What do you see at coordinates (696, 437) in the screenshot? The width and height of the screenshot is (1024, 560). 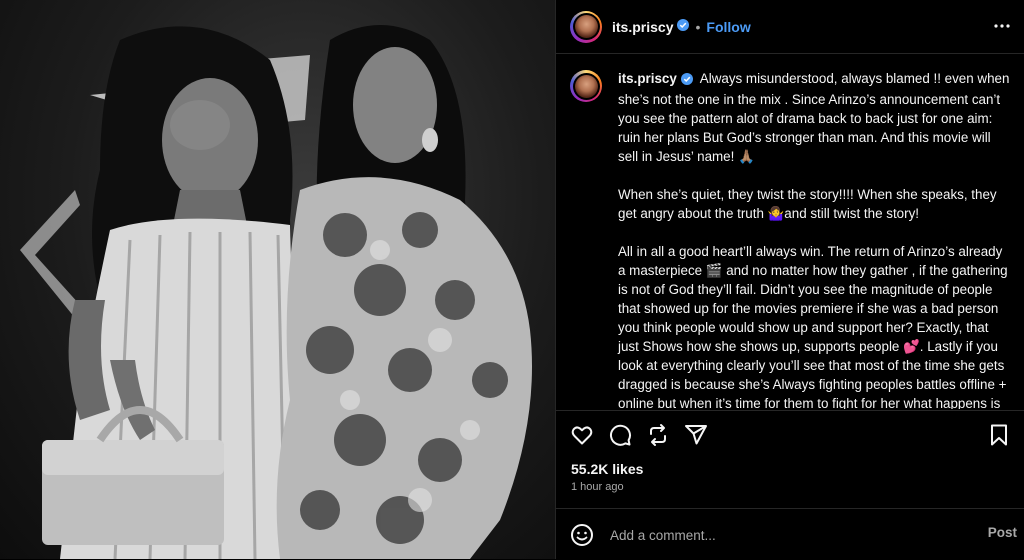 I see `share-icon` at bounding box center [696, 437].